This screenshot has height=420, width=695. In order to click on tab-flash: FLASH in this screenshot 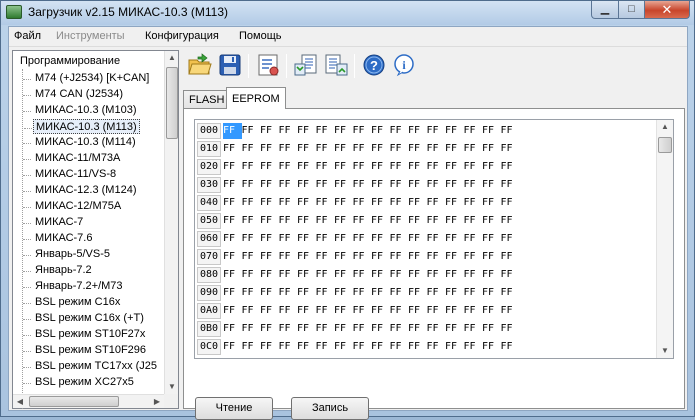, I will do `click(205, 99)`.